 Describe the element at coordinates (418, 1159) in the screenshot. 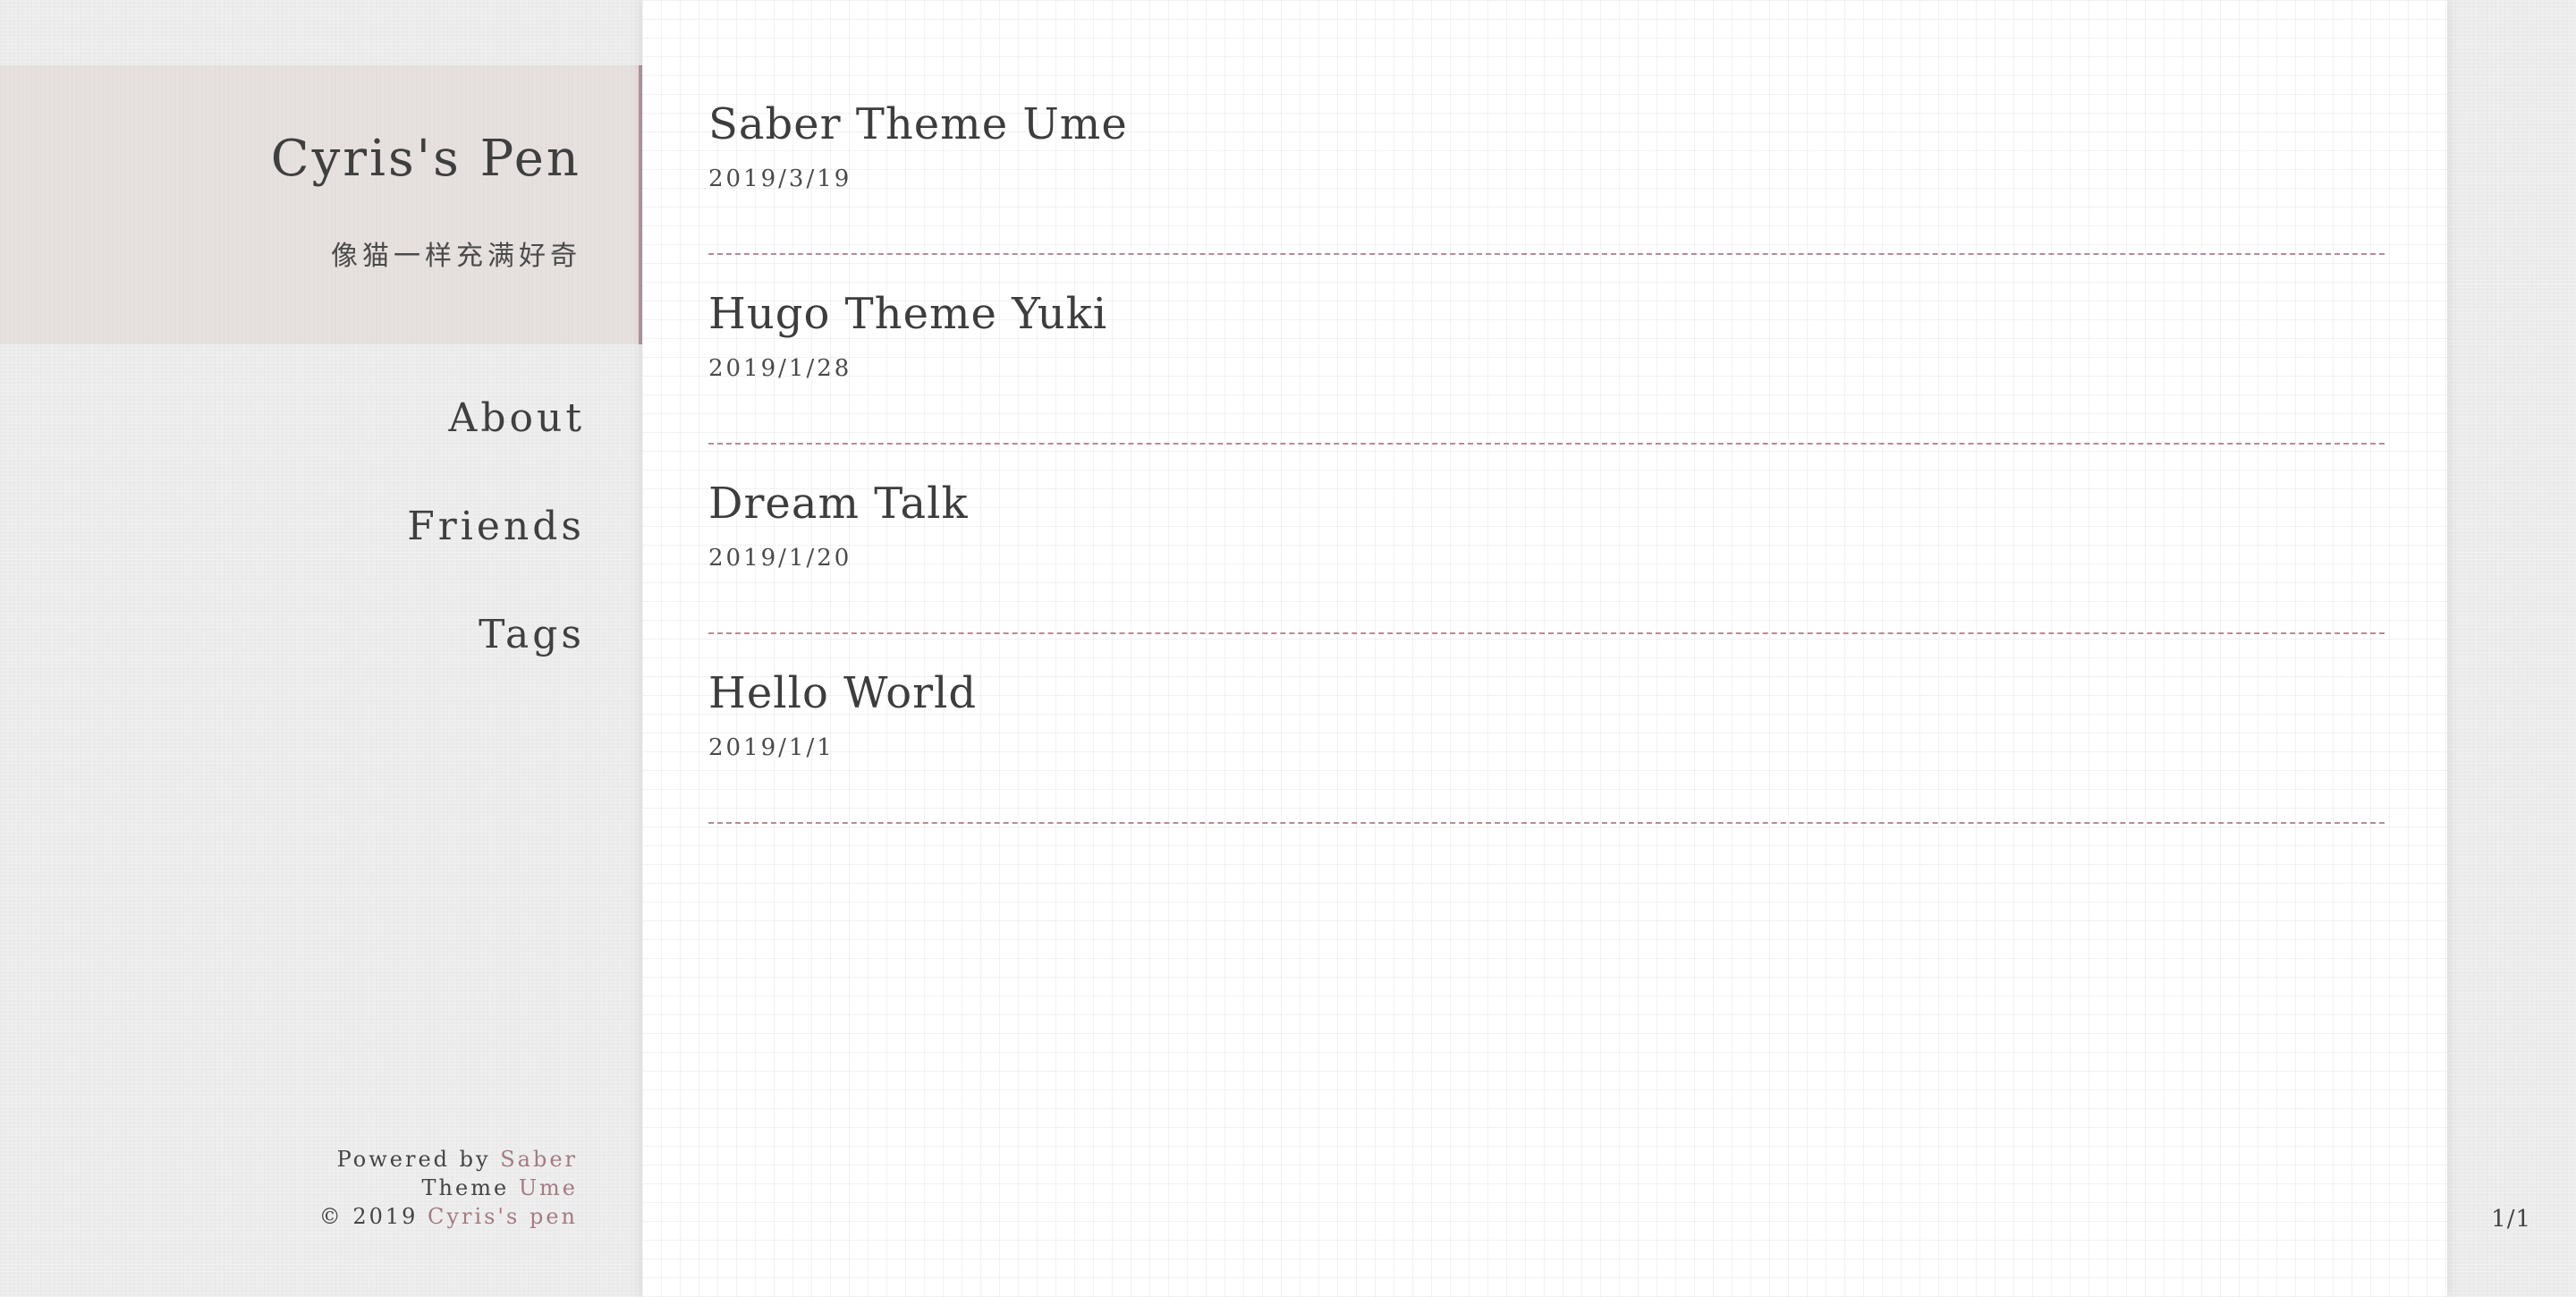

I see `footer-powered-prefix: Powered by` at that location.